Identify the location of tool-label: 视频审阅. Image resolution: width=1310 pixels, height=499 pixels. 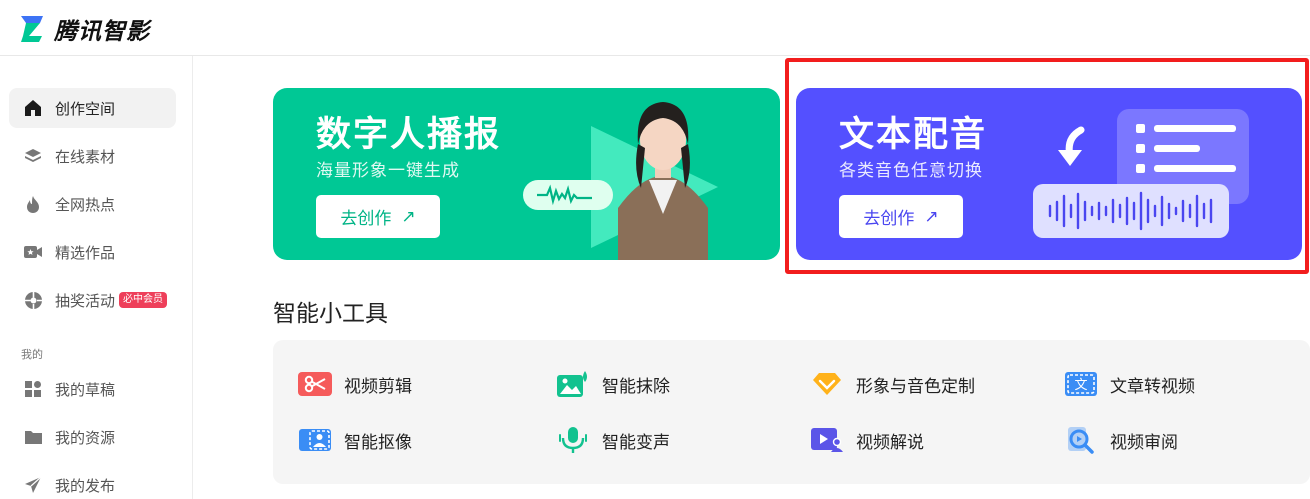
(1144, 442).